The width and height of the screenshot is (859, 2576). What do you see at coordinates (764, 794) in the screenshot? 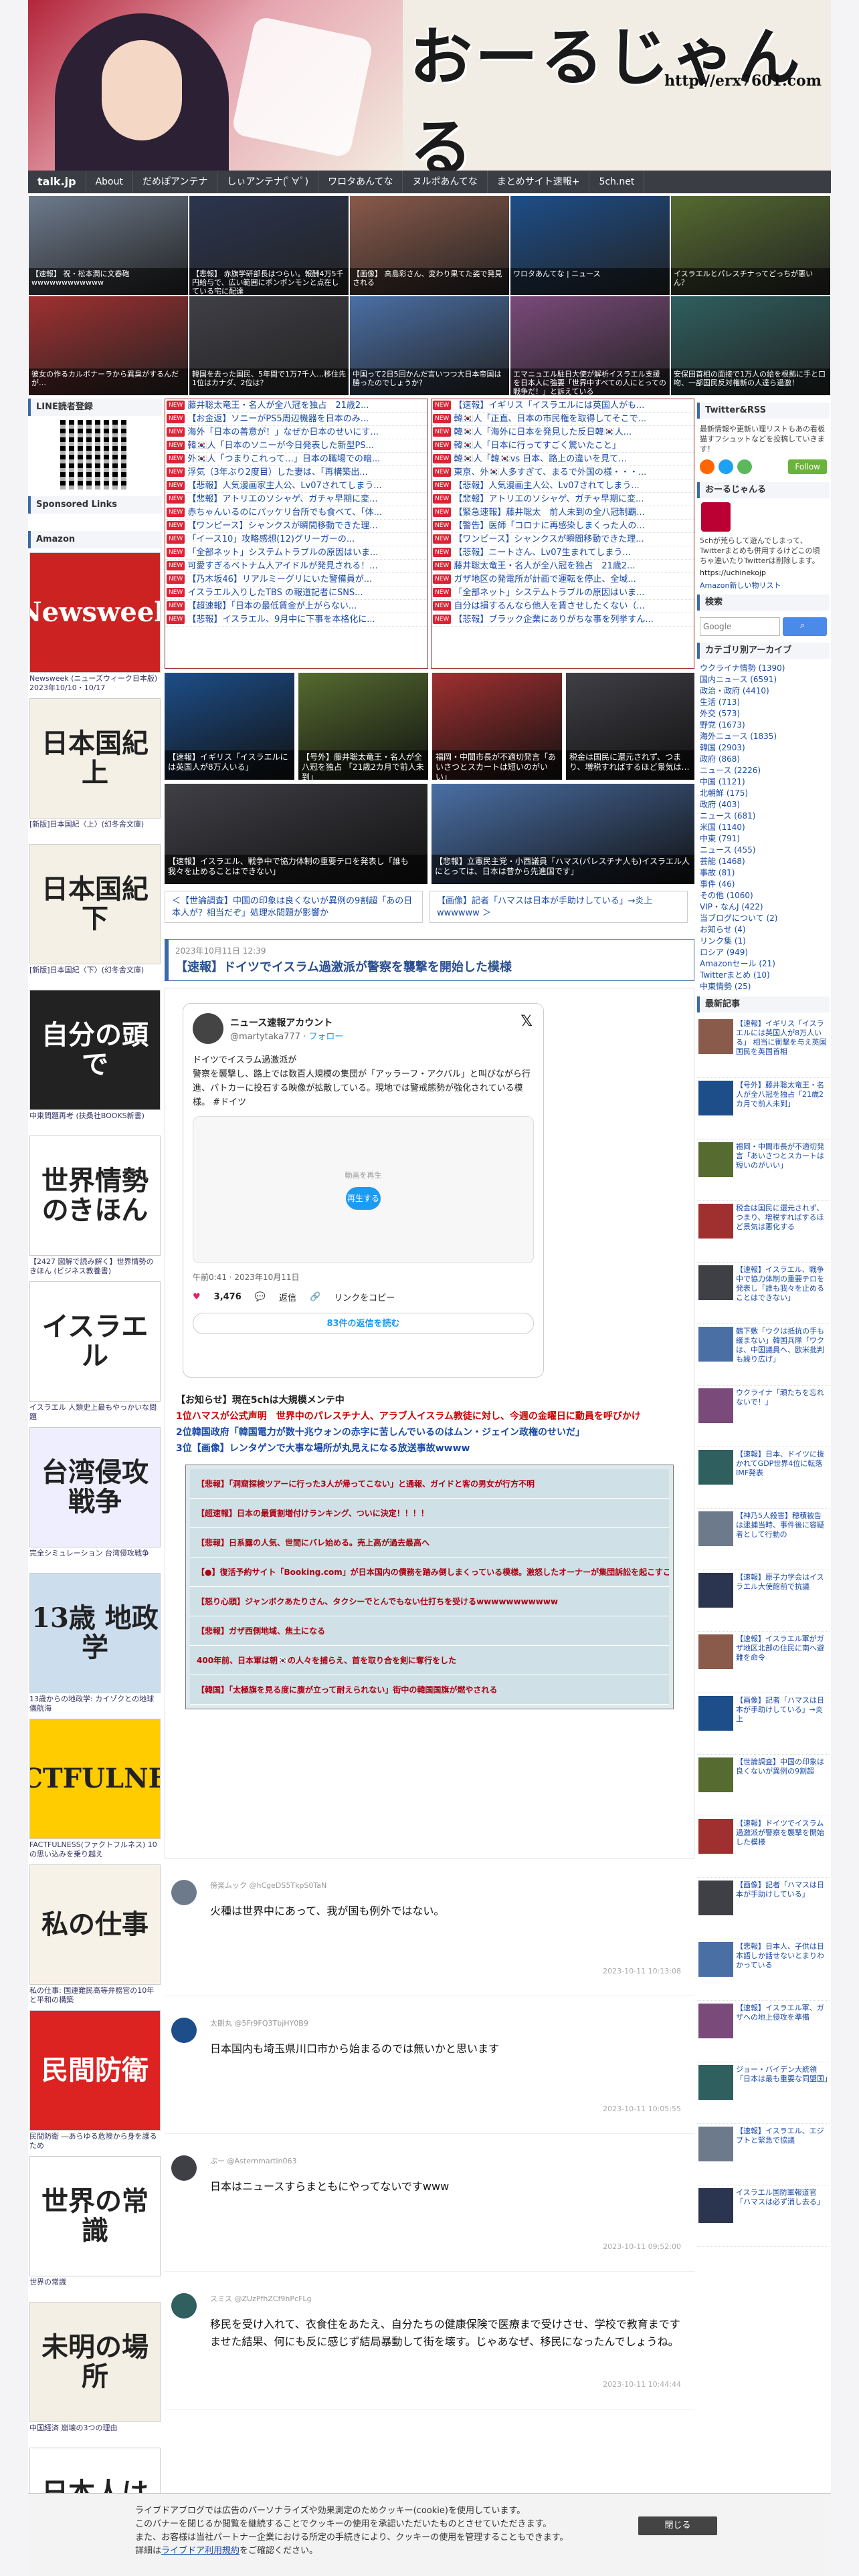
I see `category-link: 北朝鮮 (175)` at bounding box center [764, 794].